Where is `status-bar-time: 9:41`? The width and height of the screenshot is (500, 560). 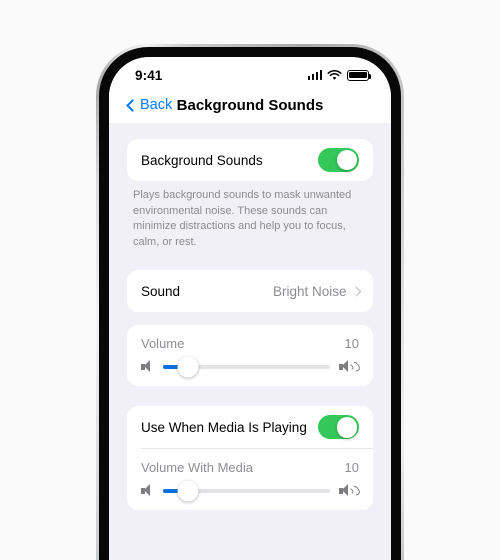 status-bar-time: 9:41 is located at coordinates (149, 75).